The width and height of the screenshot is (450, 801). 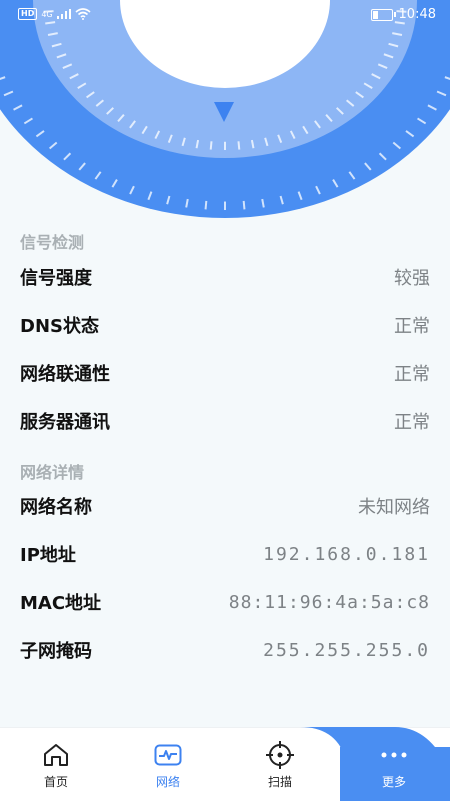 What do you see at coordinates (225, 650) in the screenshot?
I see `subnet-row: 子网掩码 255.255.255.0` at bounding box center [225, 650].